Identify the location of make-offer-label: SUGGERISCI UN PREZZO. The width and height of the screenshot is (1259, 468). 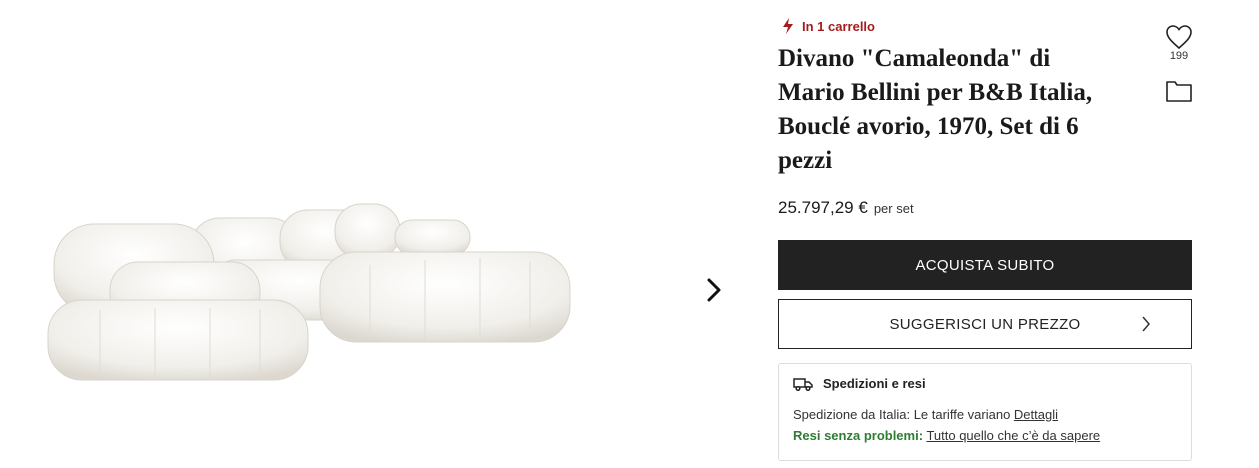
(985, 324).